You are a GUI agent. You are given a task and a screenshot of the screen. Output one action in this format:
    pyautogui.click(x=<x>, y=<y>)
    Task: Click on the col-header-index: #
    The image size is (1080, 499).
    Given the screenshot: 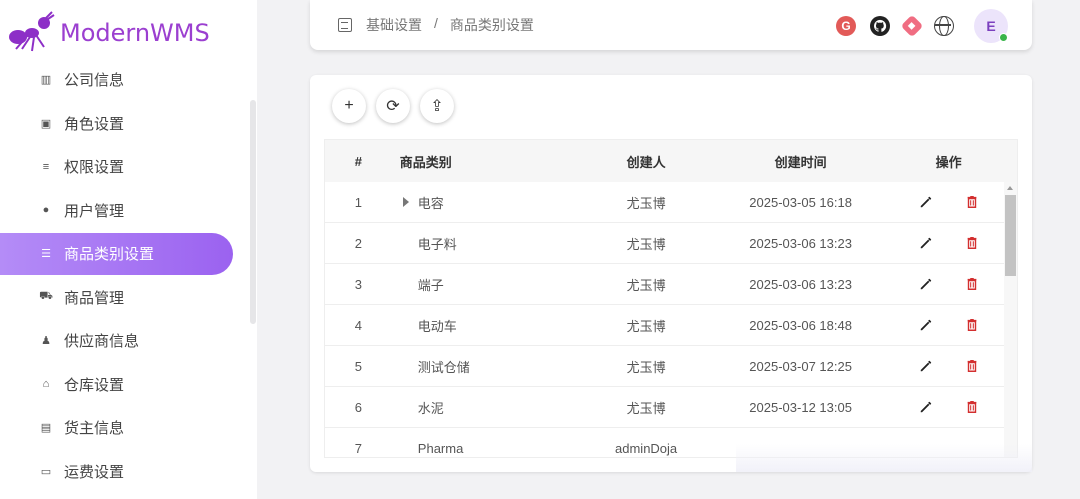 What is the action you would take?
    pyautogui.click(x=358, y=161)
    